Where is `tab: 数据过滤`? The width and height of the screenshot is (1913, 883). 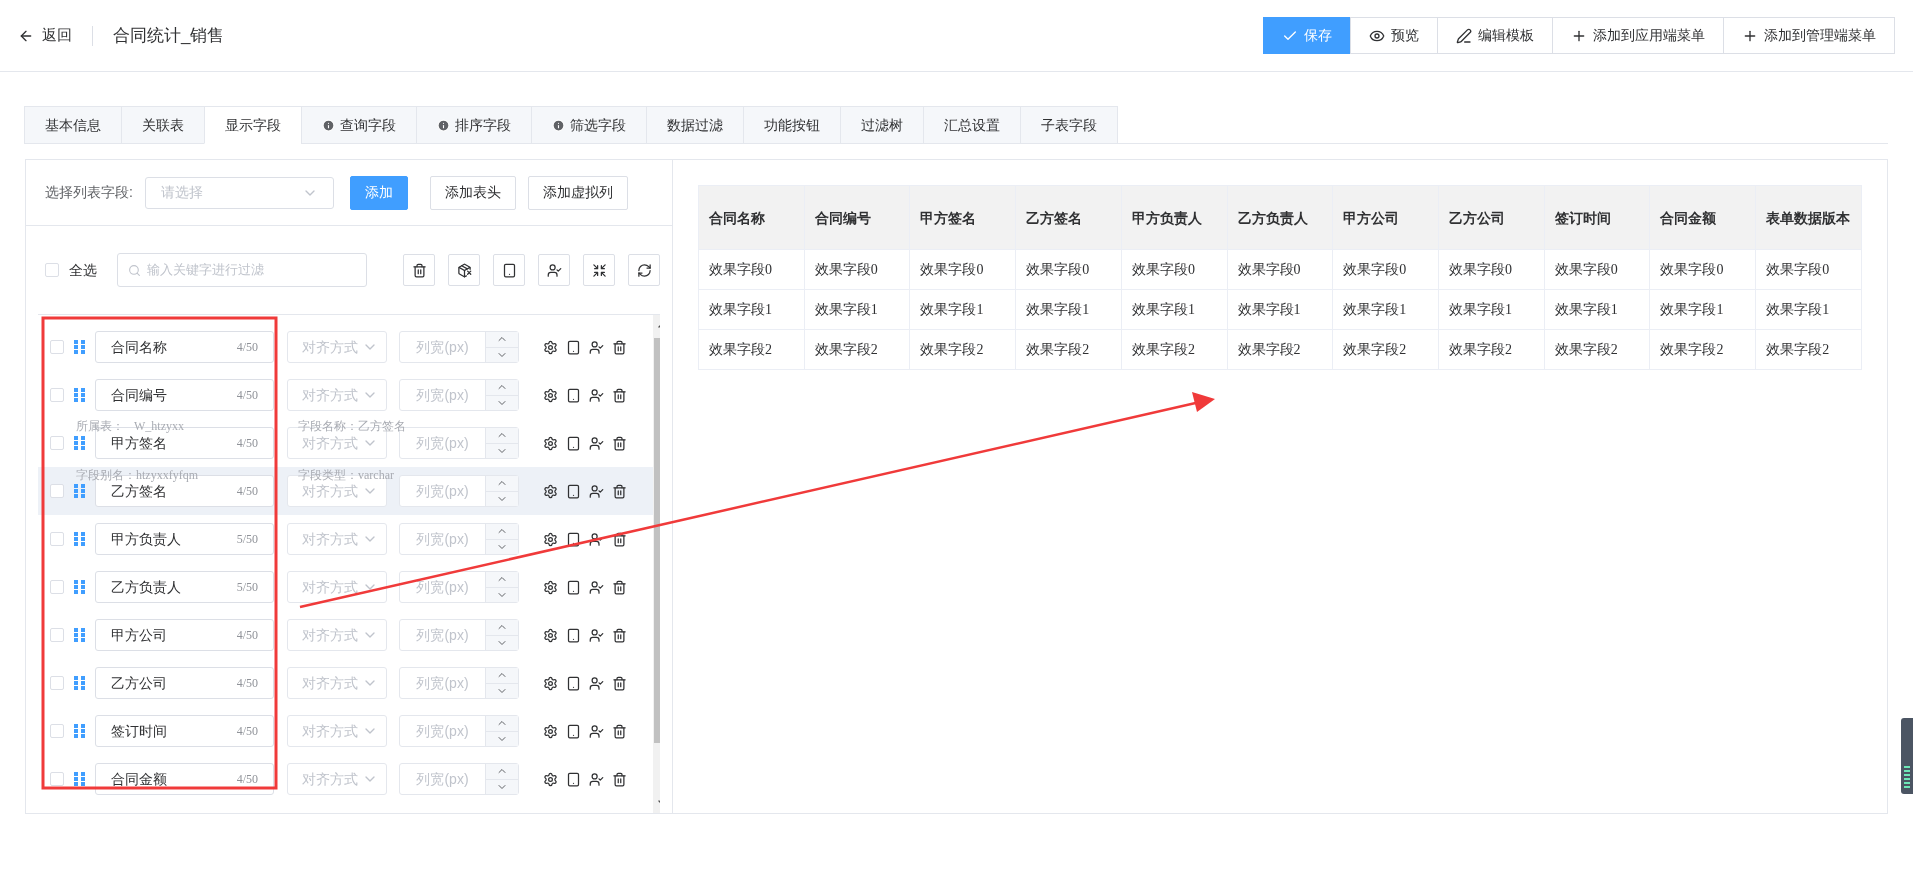 tab: 数据过滤 is located at coordinates (695, 125).